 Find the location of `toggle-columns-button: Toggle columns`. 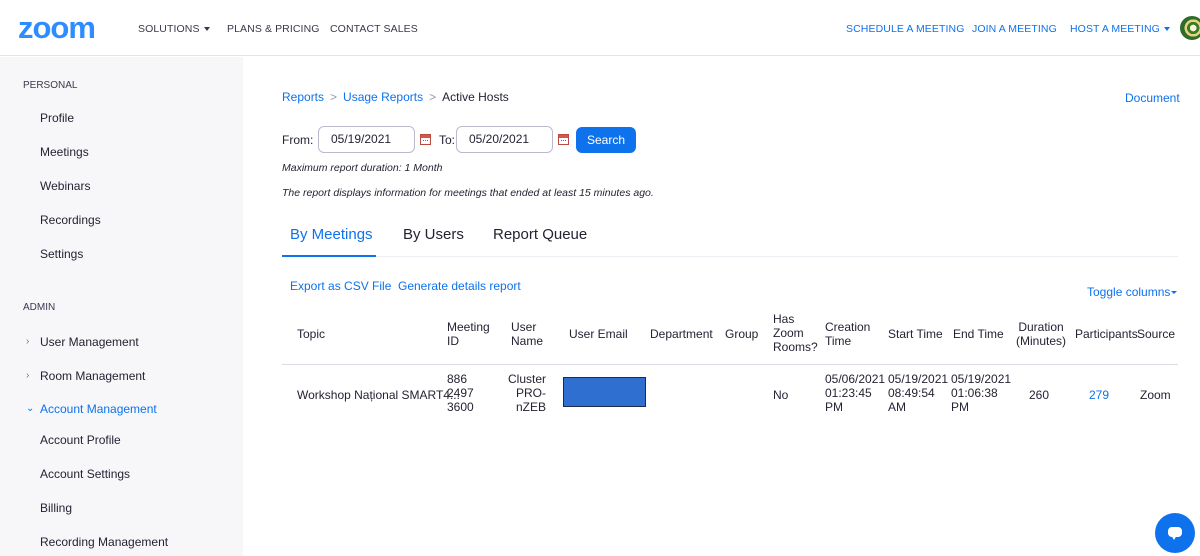

toggle-columns-button: Toggle columns is located at coordinates (1132, 292).